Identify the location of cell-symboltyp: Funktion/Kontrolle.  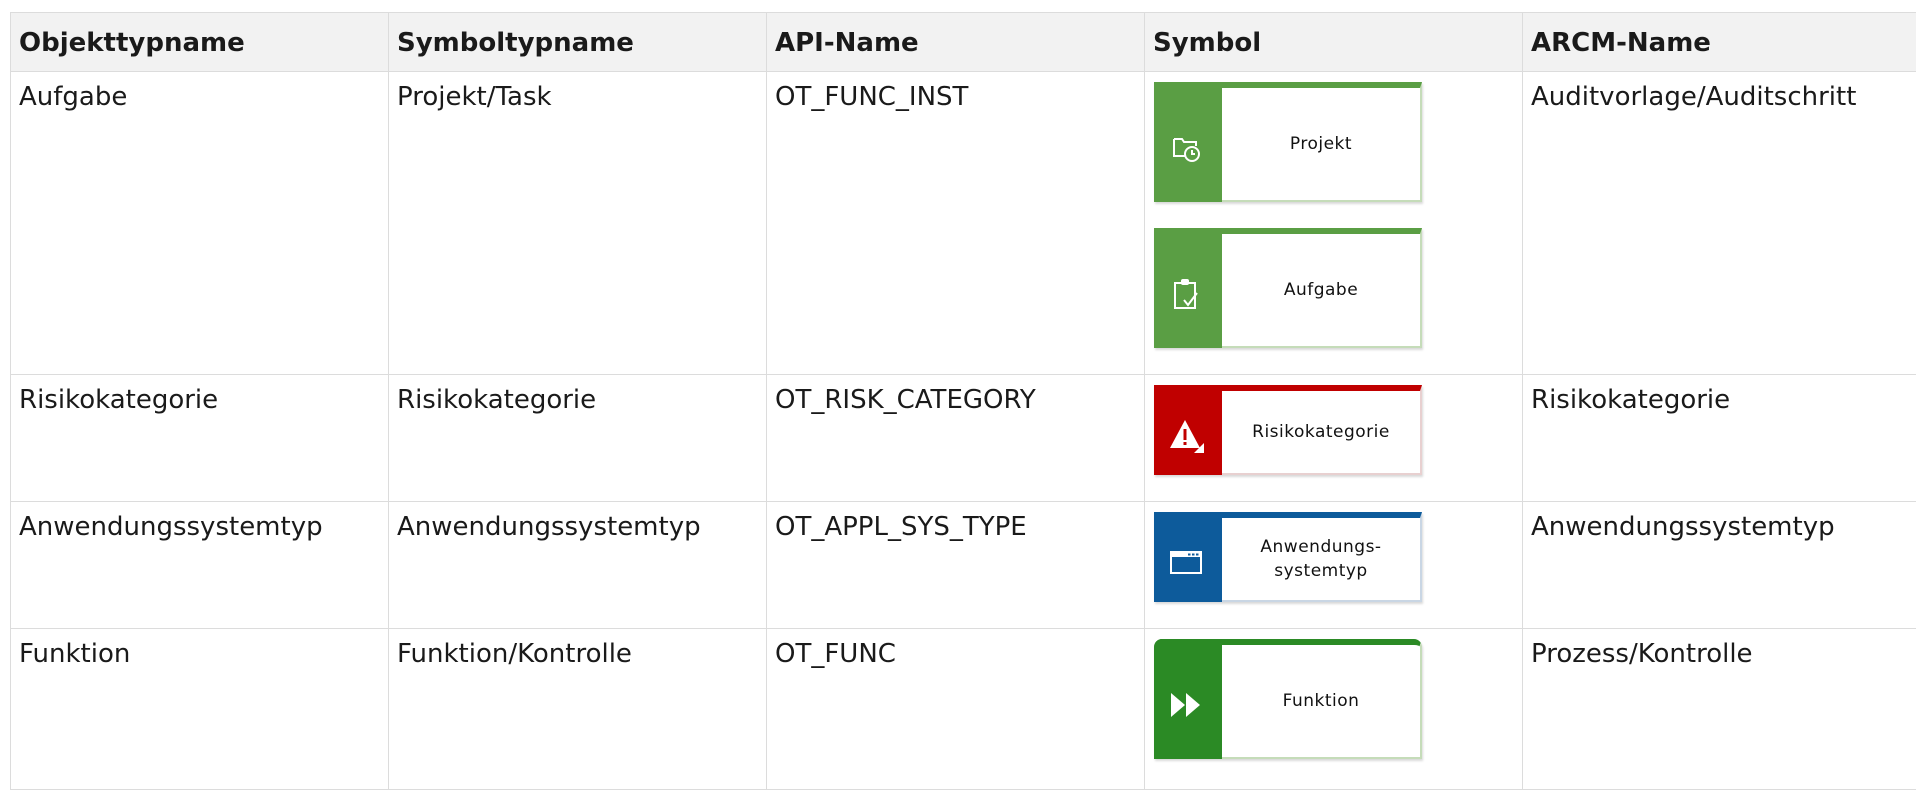
(578, 709).